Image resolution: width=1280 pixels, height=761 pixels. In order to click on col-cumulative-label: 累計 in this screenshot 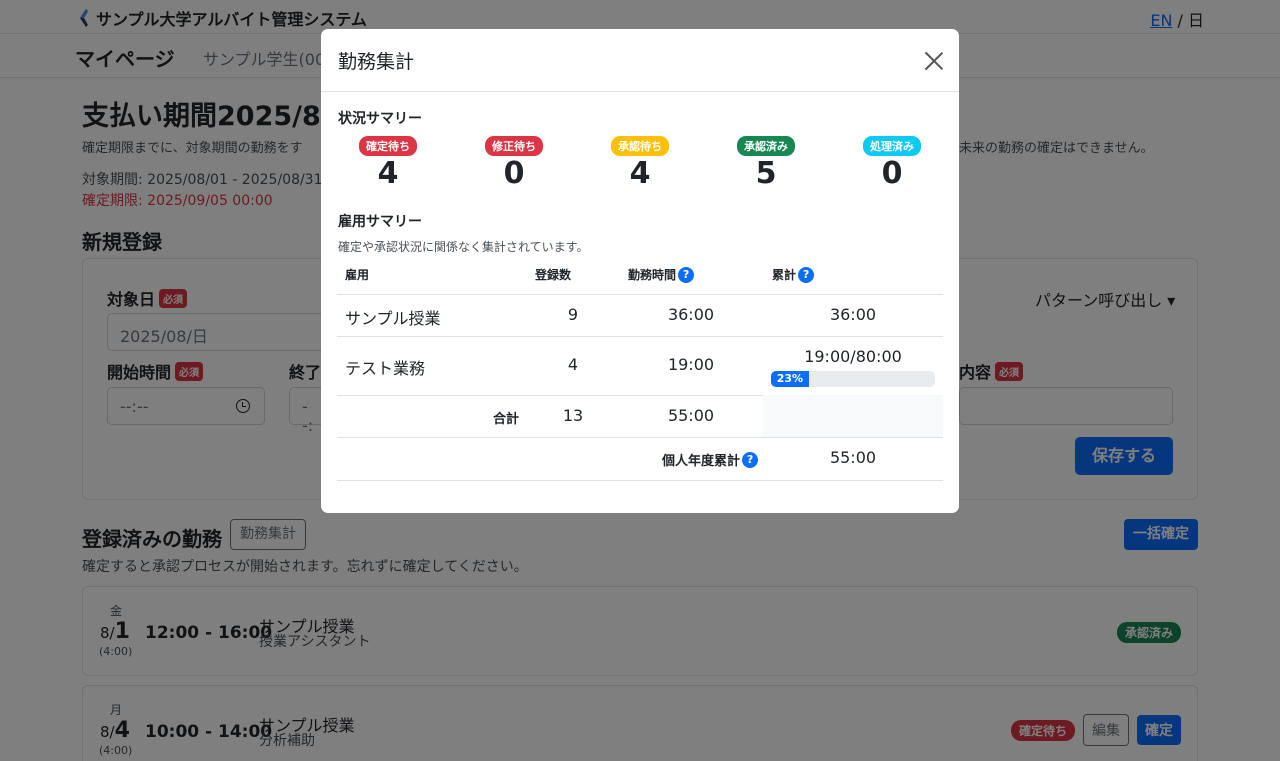, I will do `click(784, 275)`.